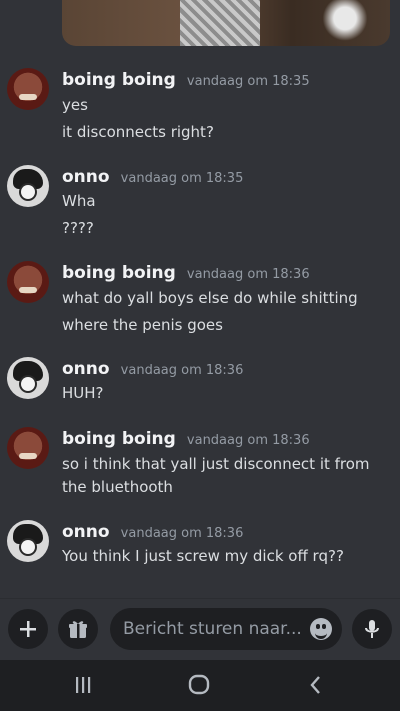 The image size is (400, 711). Describe the element at coordinates (227, 298) in the screenshot. I see `message-text: what do yall boys else do while shitting` at that location.